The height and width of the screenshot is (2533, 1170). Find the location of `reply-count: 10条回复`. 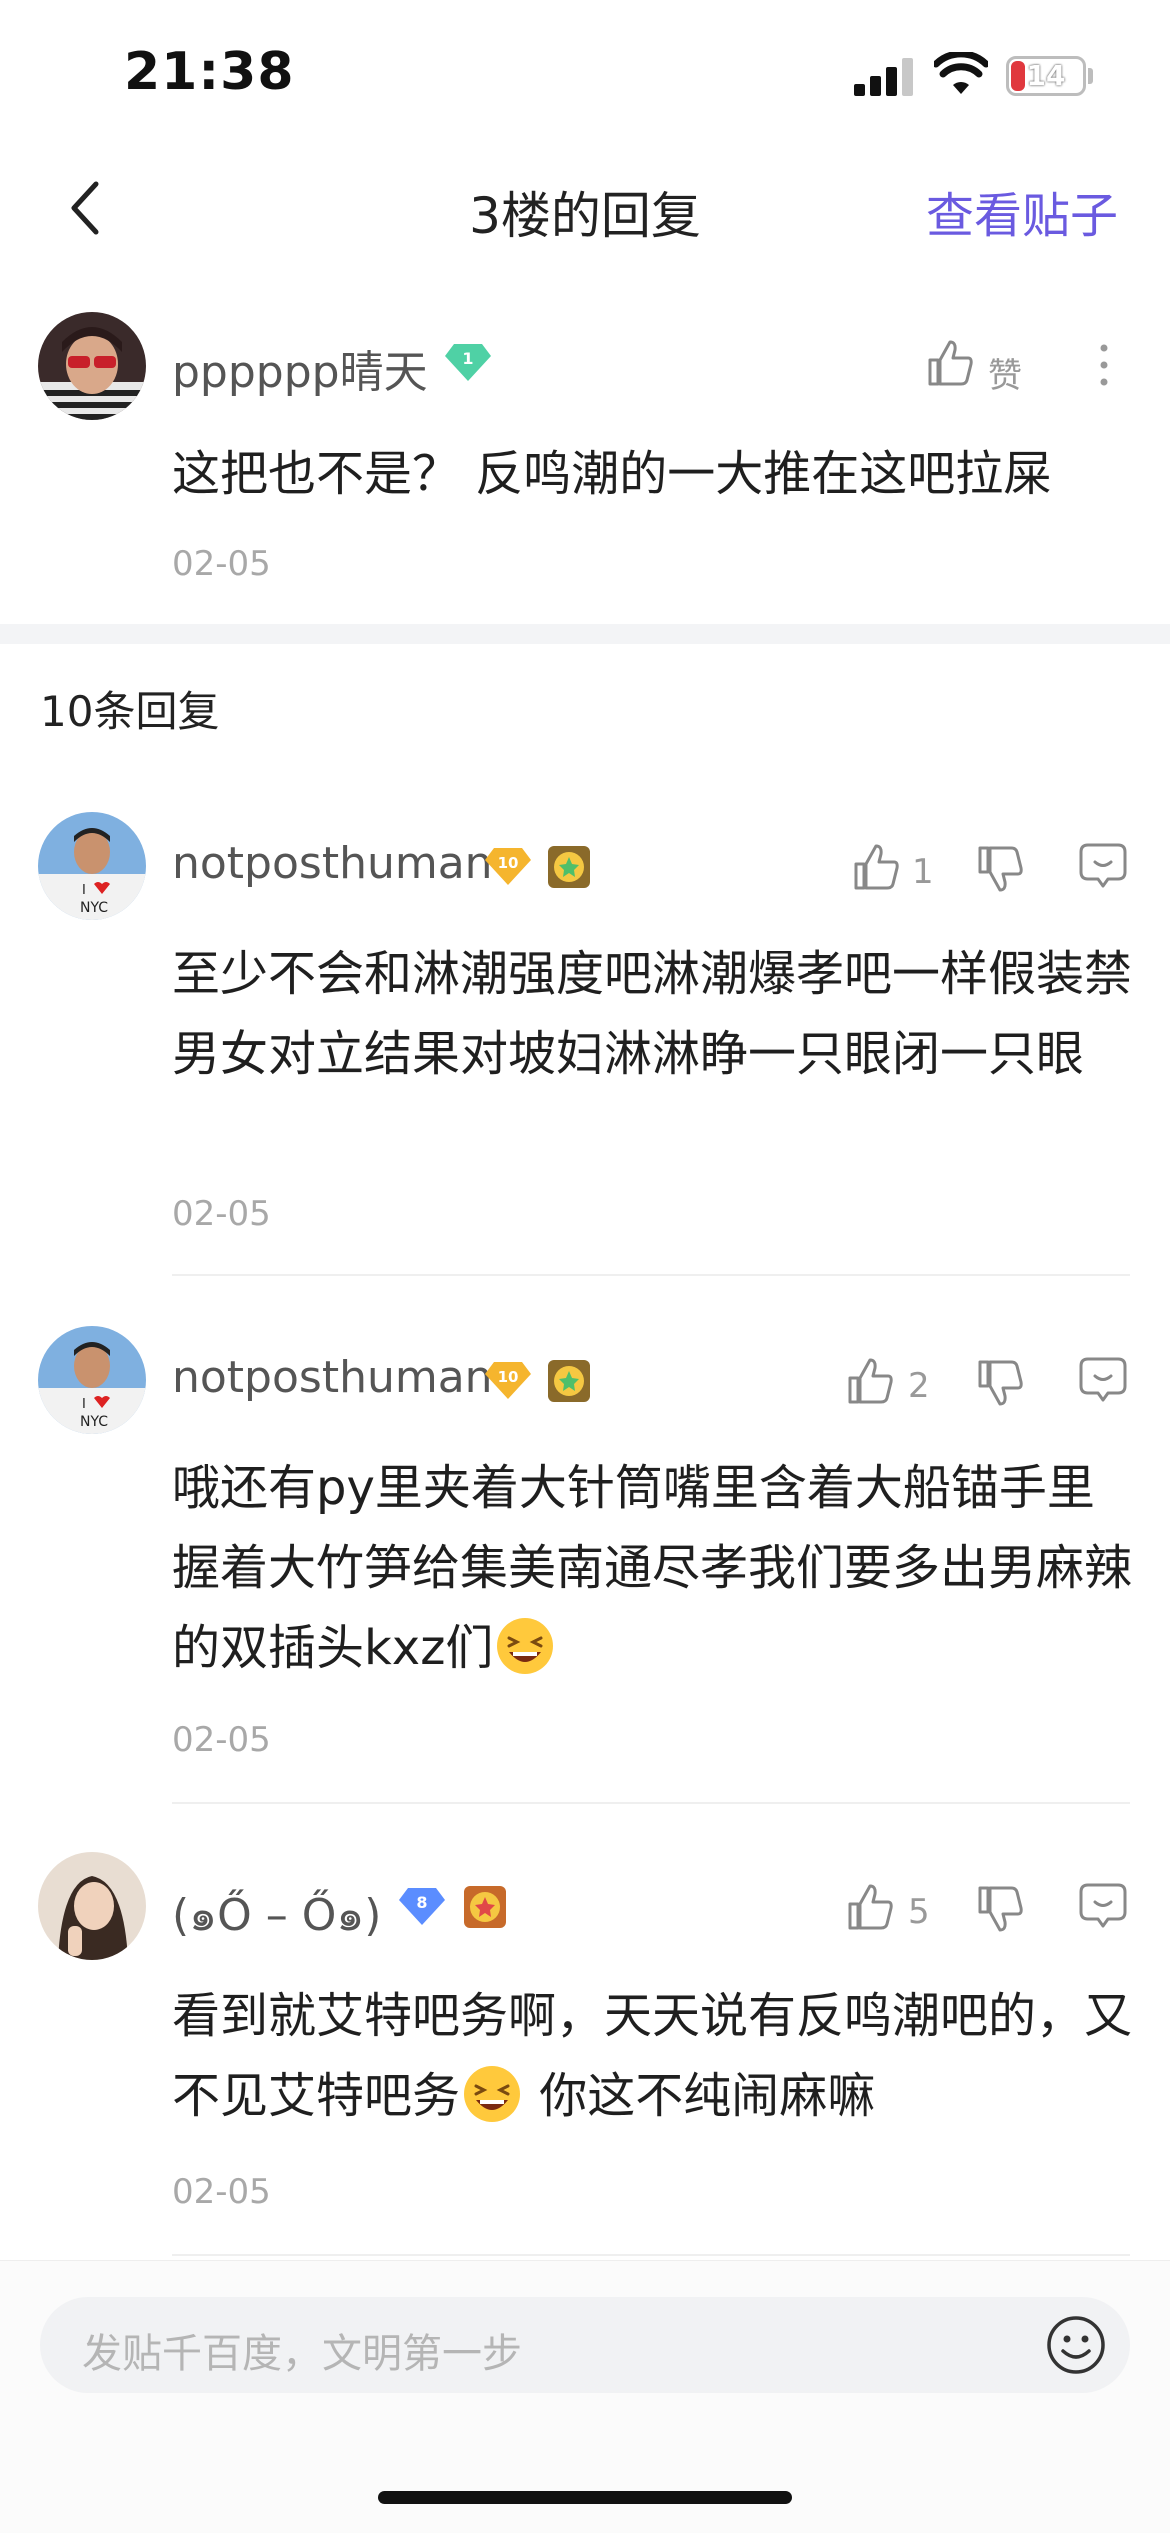

reply-count: 10条回复 is located at coordinates (130, 711).